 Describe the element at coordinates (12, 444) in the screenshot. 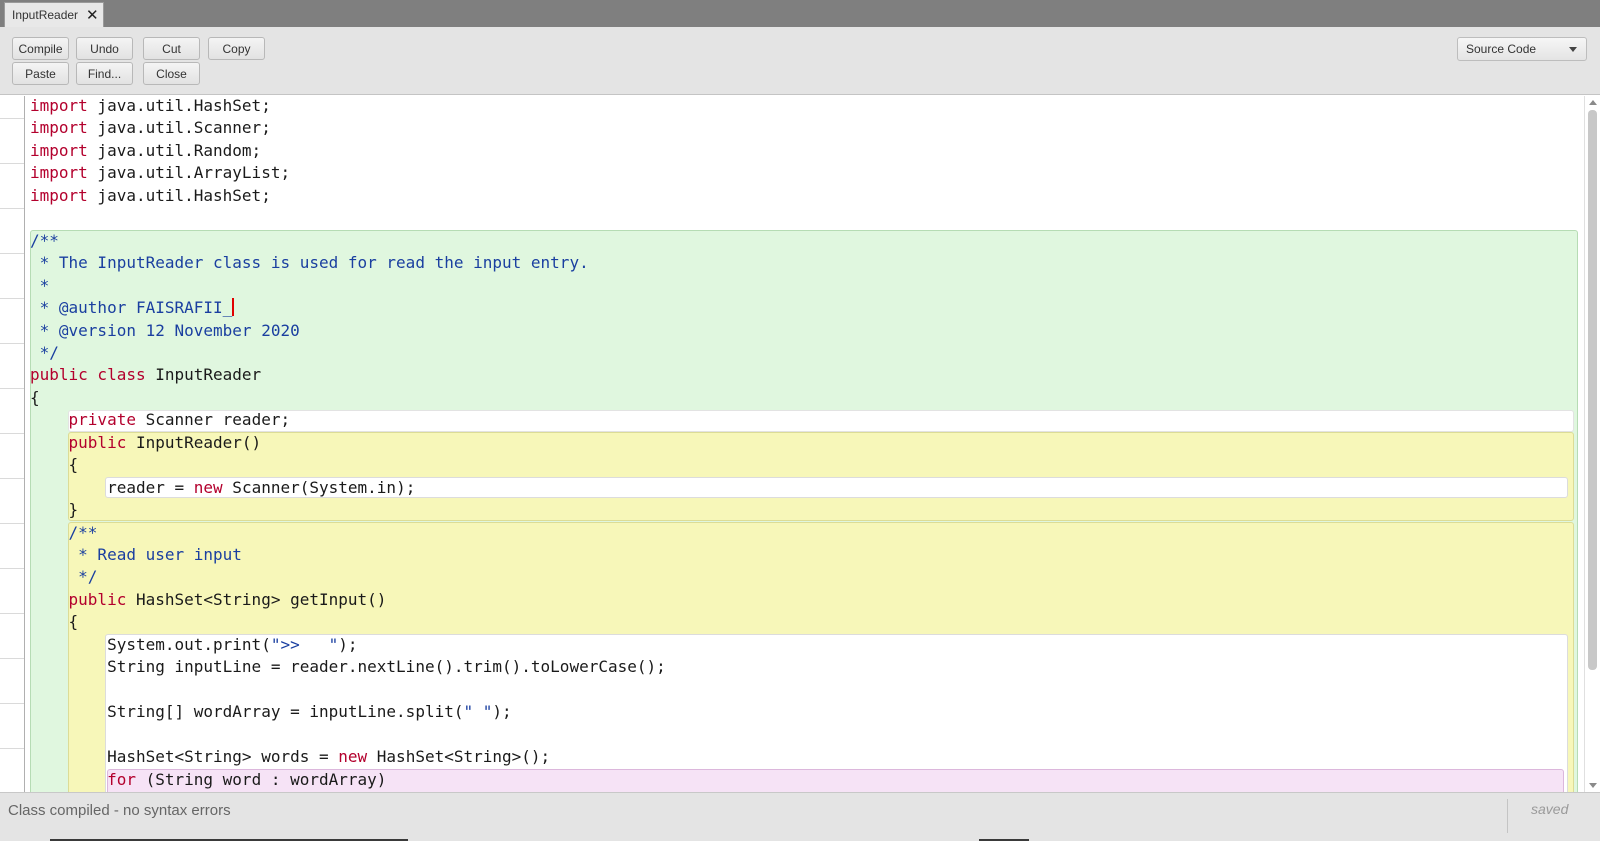

I see `line-number-gutter` at that location.